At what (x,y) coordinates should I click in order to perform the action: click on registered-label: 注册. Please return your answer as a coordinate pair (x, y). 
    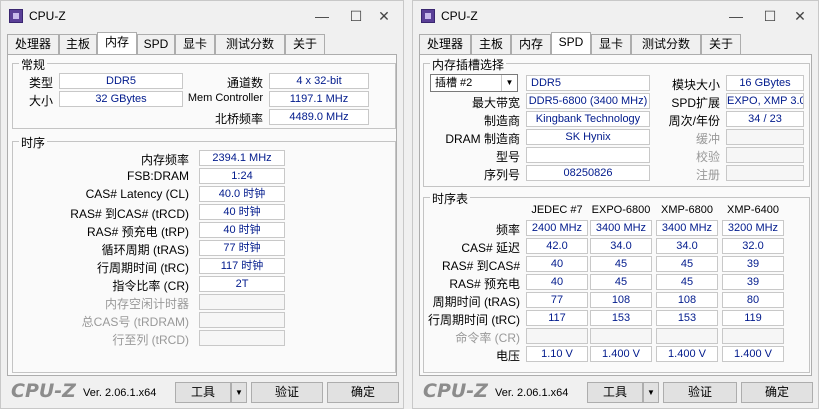
    Looking at the image, I should click on (707, 175).